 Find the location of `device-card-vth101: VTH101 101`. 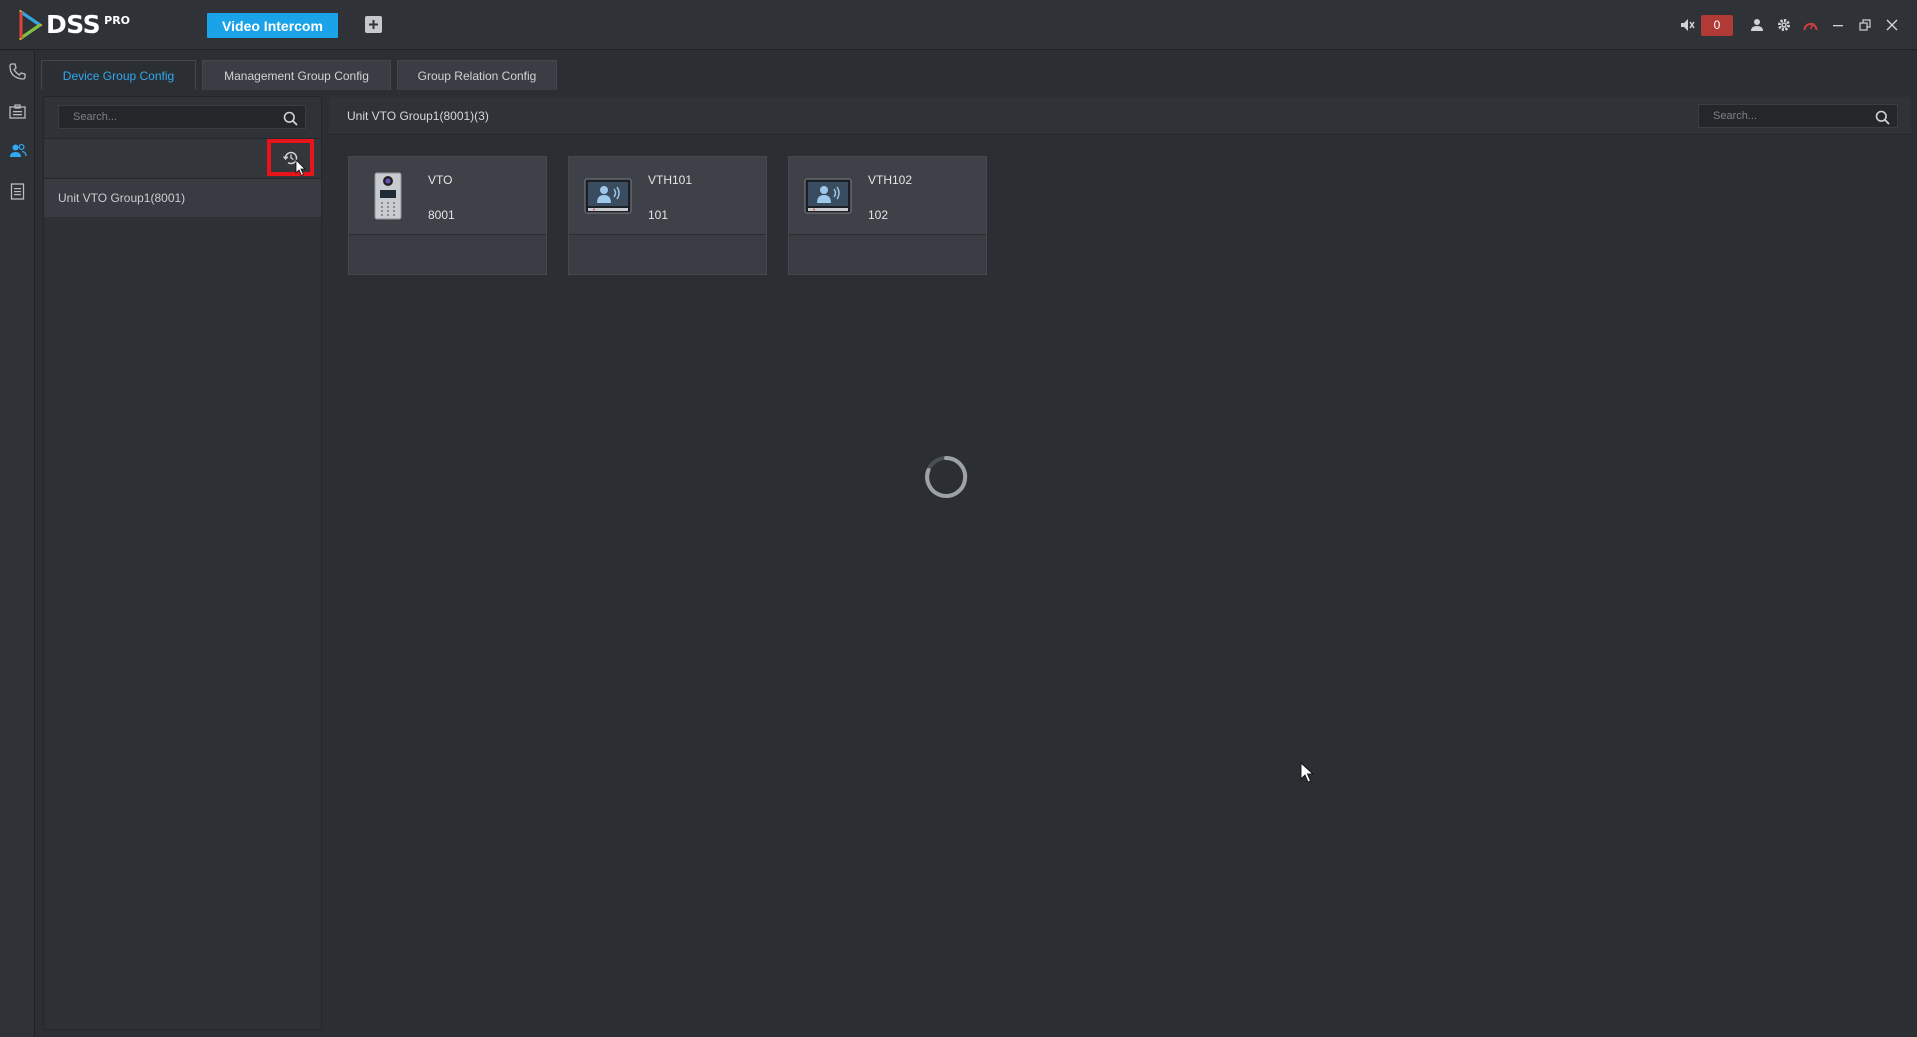

device-card-vth101: VTH101 101 is located at coordinates (667, 215).